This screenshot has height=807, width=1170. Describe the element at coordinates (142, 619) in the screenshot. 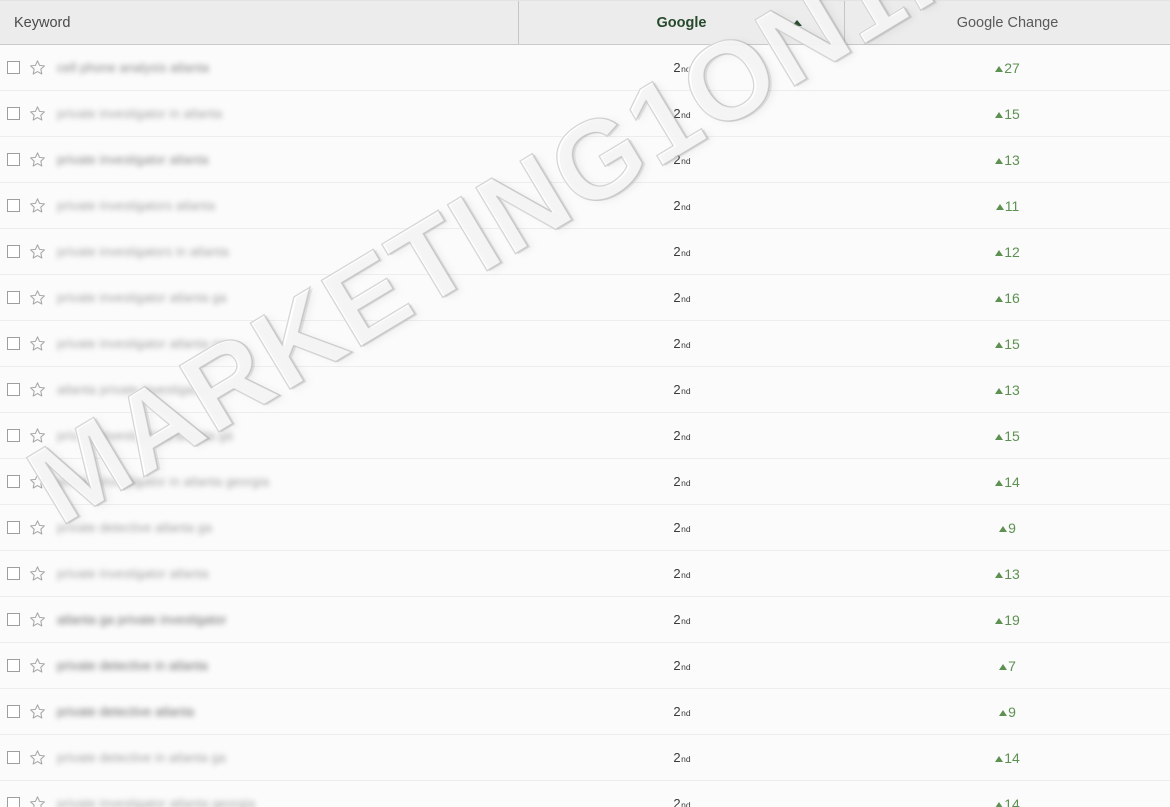

I see `keyword-text: atlanta ga private investigator` at that location.